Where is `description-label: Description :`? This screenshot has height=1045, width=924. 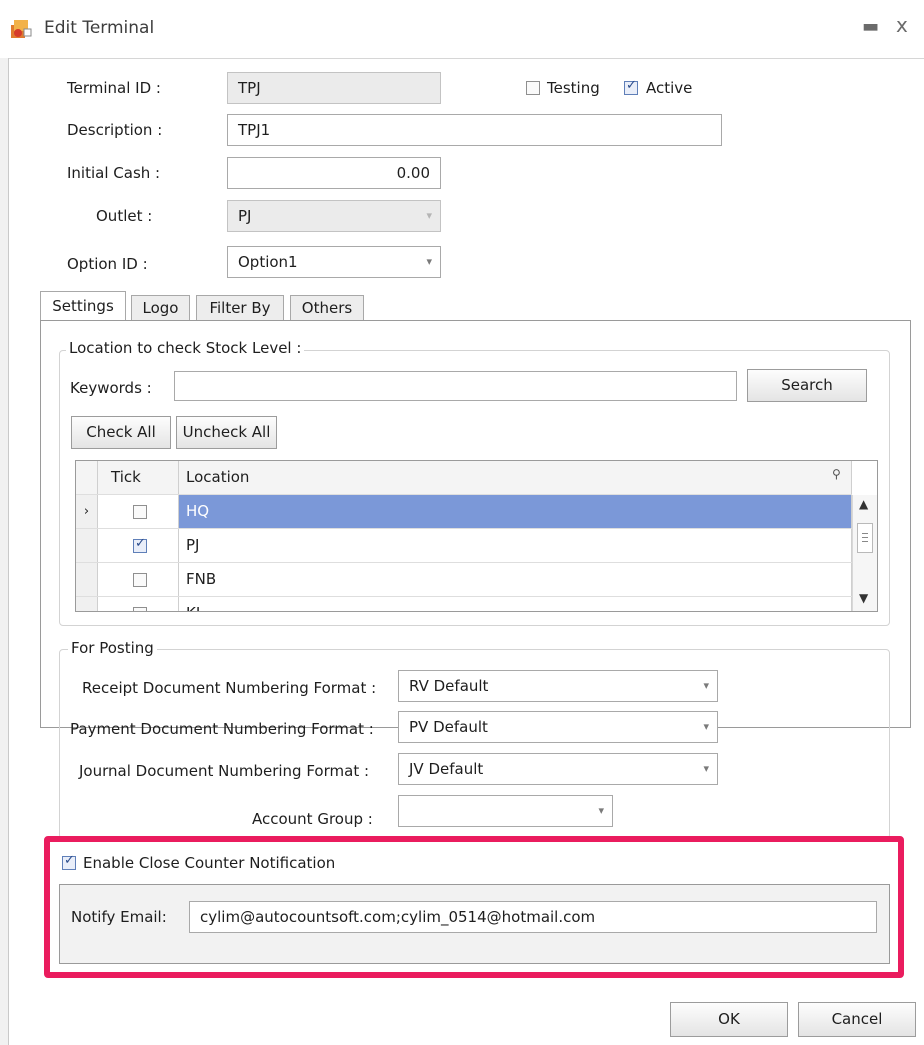 description-label: Description : is located at coordinates (115, 130).